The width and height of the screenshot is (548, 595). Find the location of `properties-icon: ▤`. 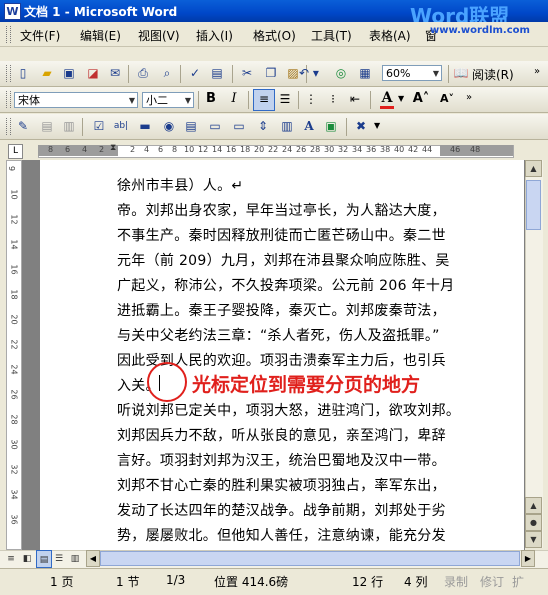

properties-icon: ▤ is located at coordinates (47, 126).